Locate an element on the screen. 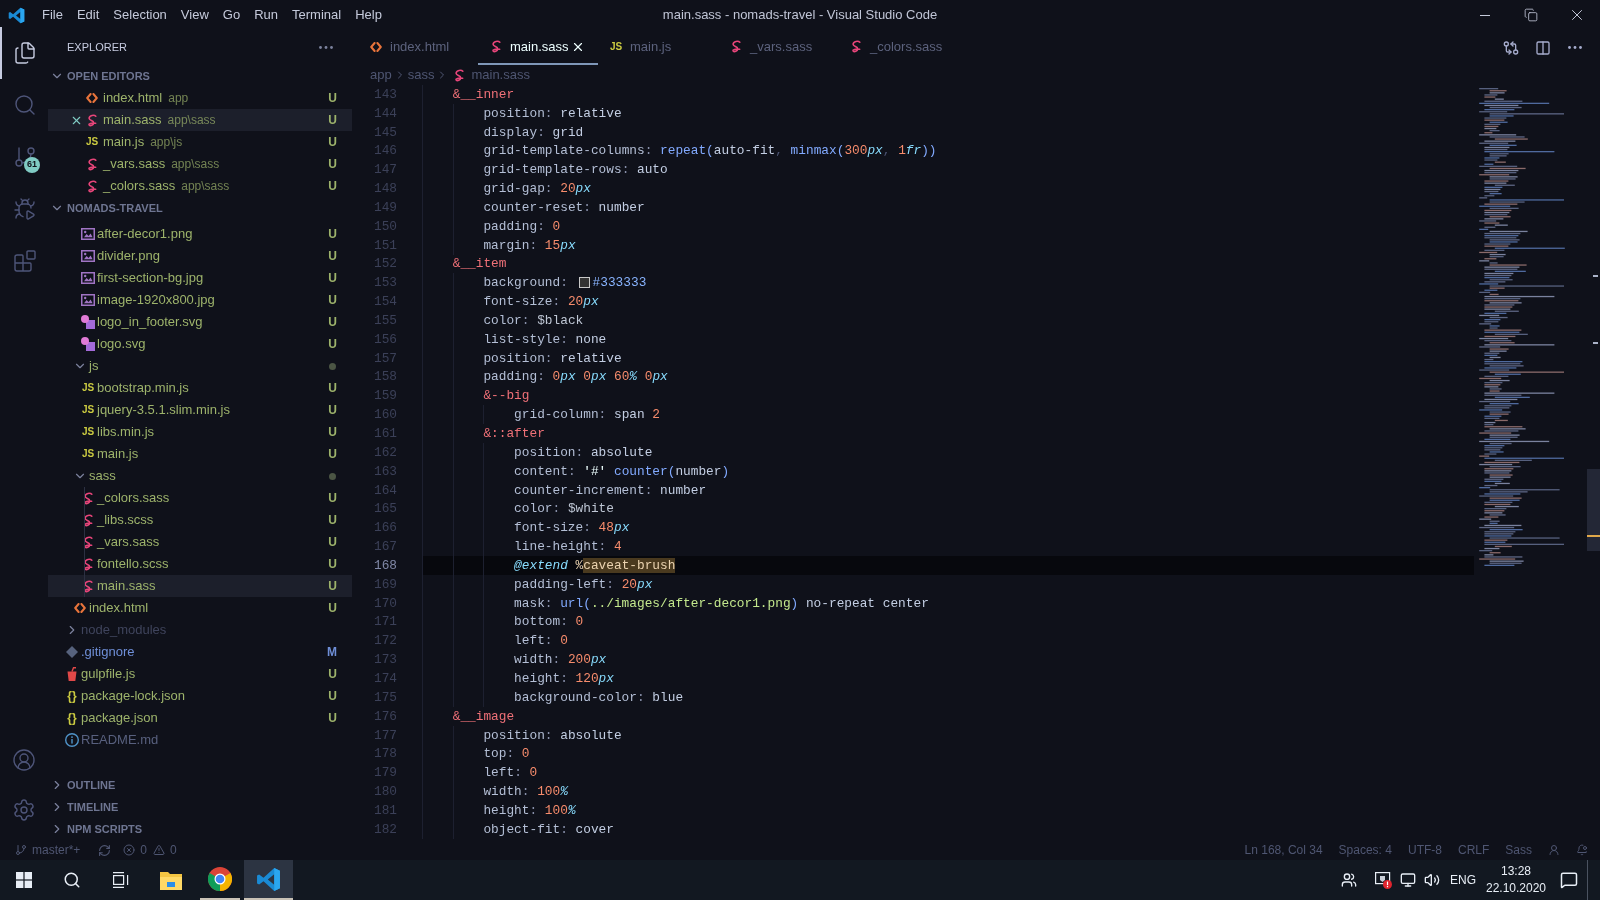  info-icon is located at coordinates (72, 740).